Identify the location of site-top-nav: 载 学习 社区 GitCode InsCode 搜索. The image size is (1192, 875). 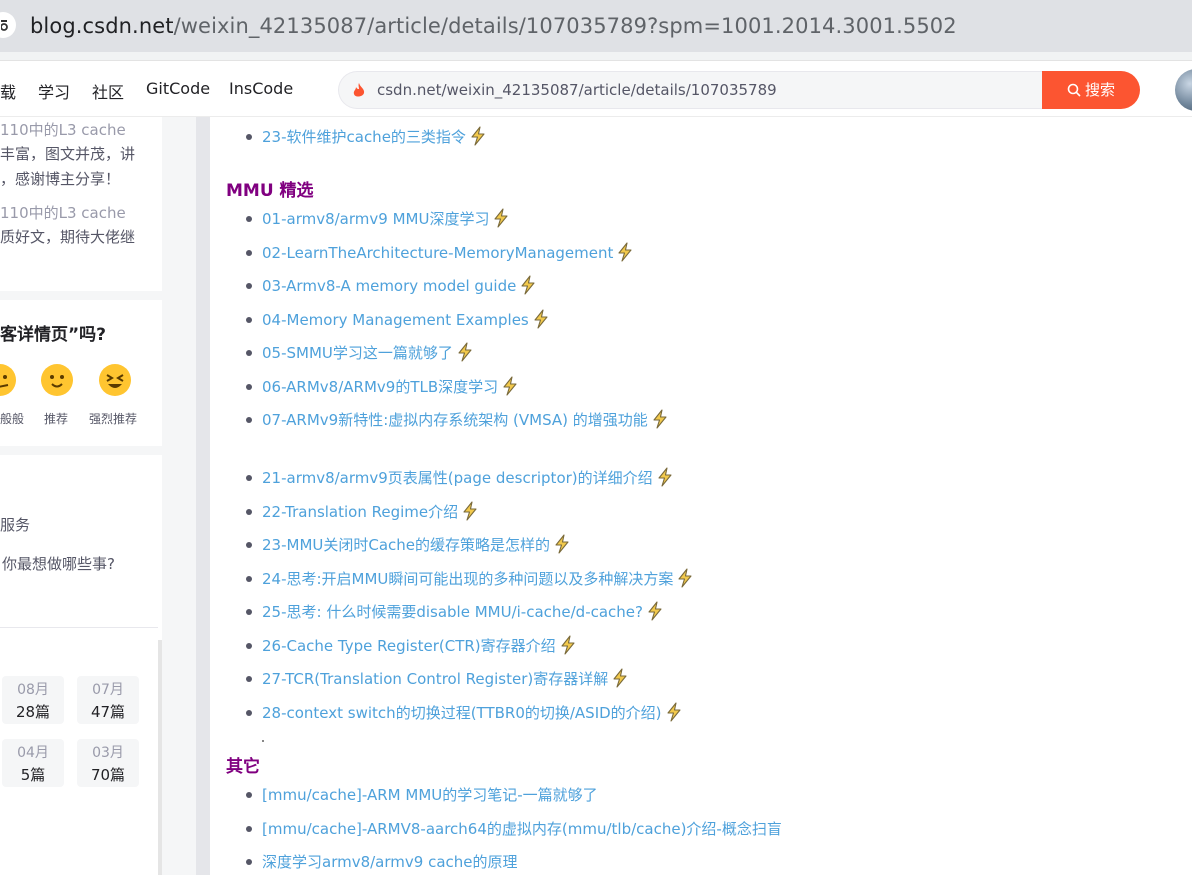
(596, 89).